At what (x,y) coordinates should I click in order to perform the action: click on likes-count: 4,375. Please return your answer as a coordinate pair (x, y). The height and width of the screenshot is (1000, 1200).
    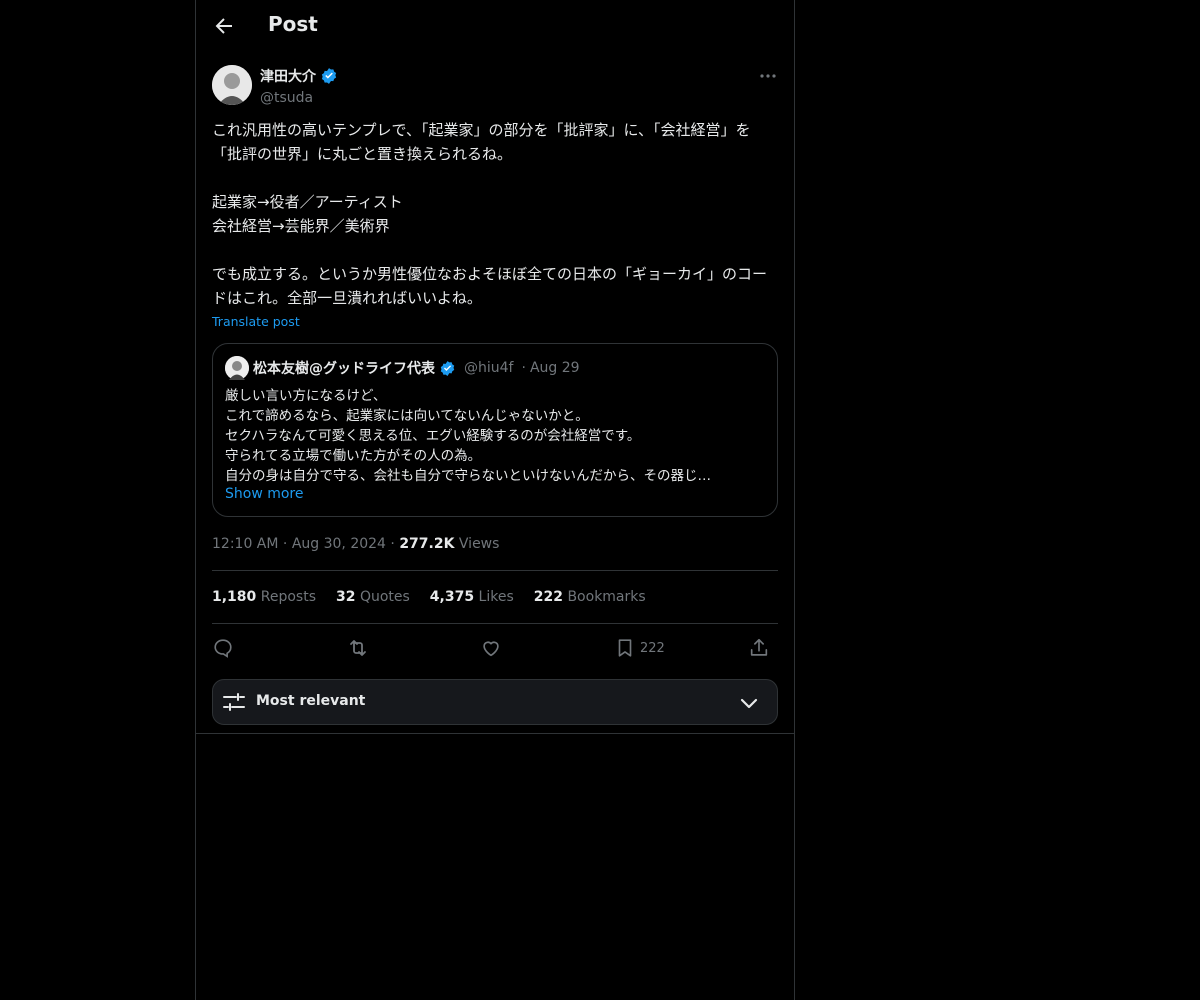
    Looking at the image, I should click on (452, 597).